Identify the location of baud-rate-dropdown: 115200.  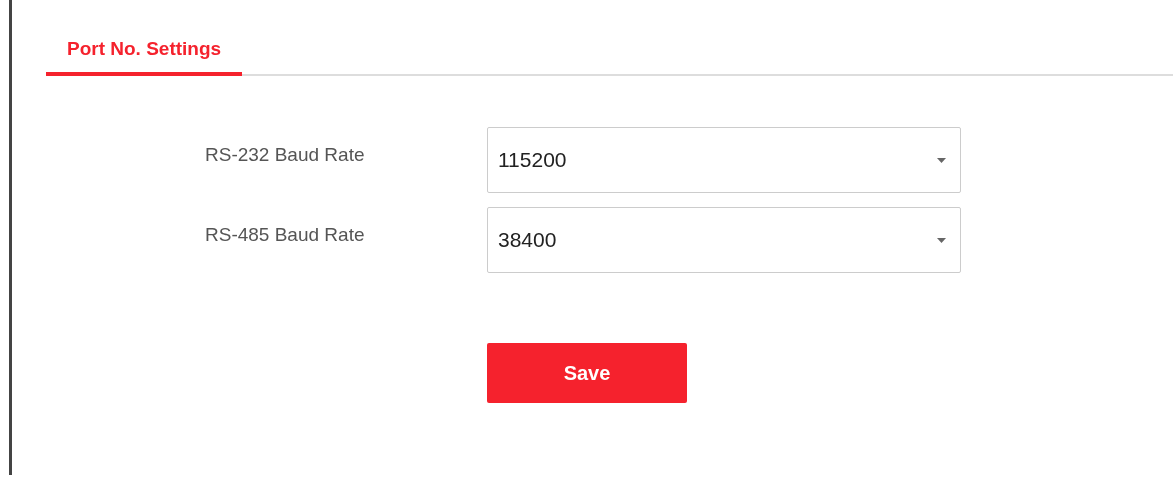
(724, 160).